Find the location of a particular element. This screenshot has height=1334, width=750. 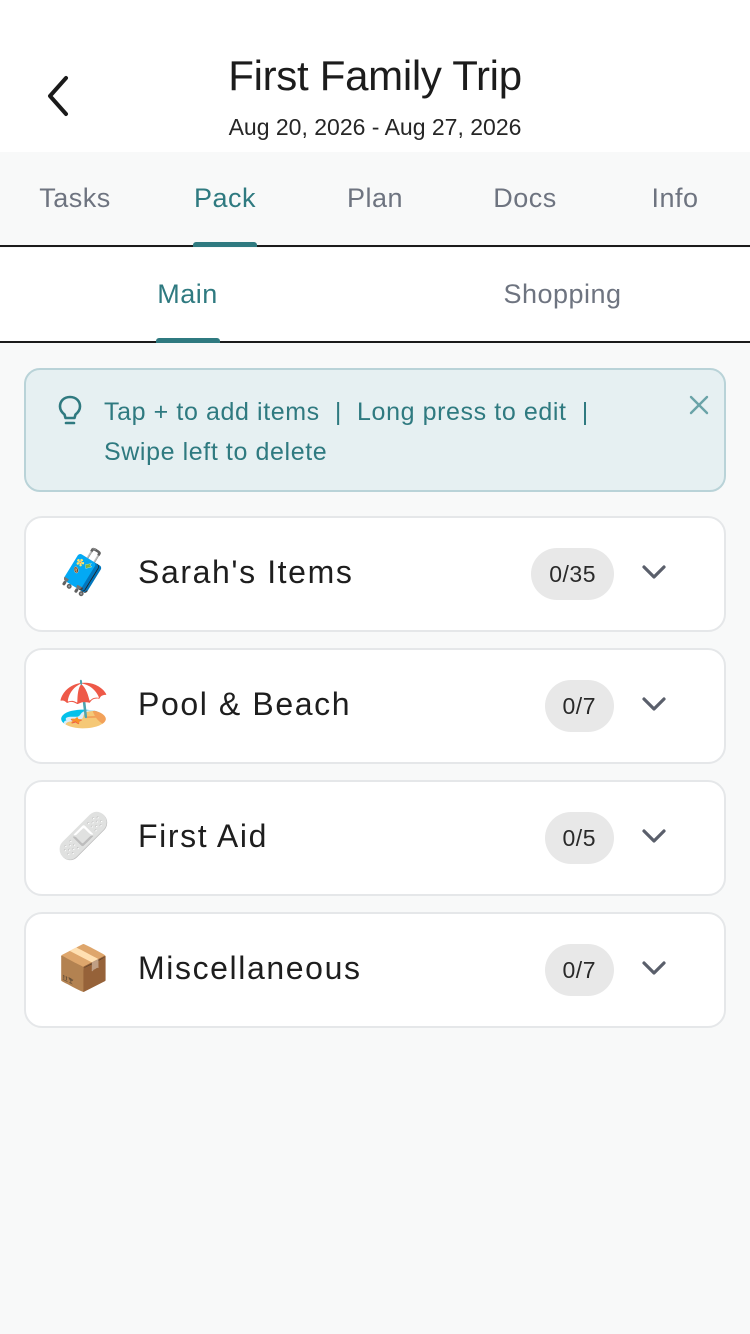

category-card-miscellaneous: 📦 Miscellaneous 0/7 is located at coordinates (375, 970).